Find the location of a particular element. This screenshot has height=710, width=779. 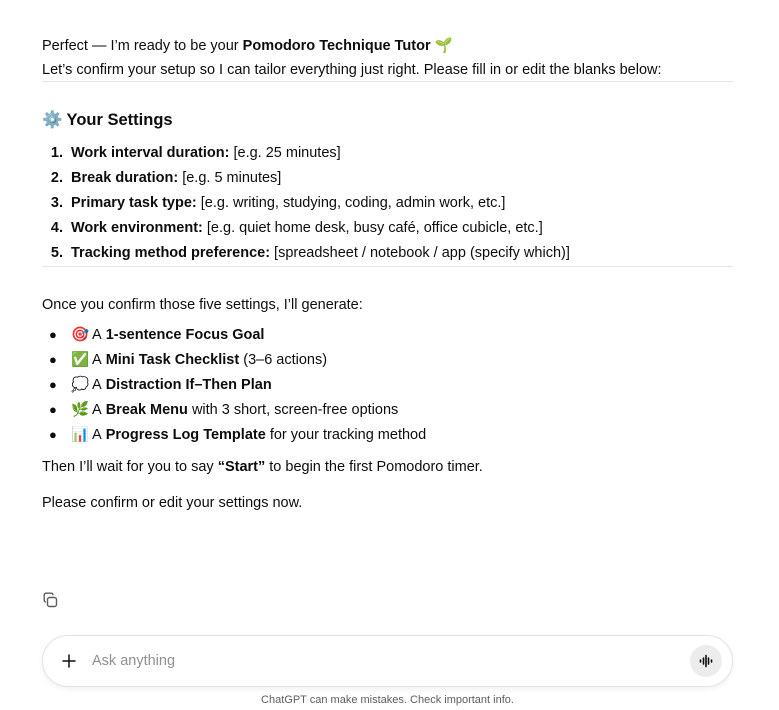

target-icon: 🎯 is located at coordinates (80, 334).